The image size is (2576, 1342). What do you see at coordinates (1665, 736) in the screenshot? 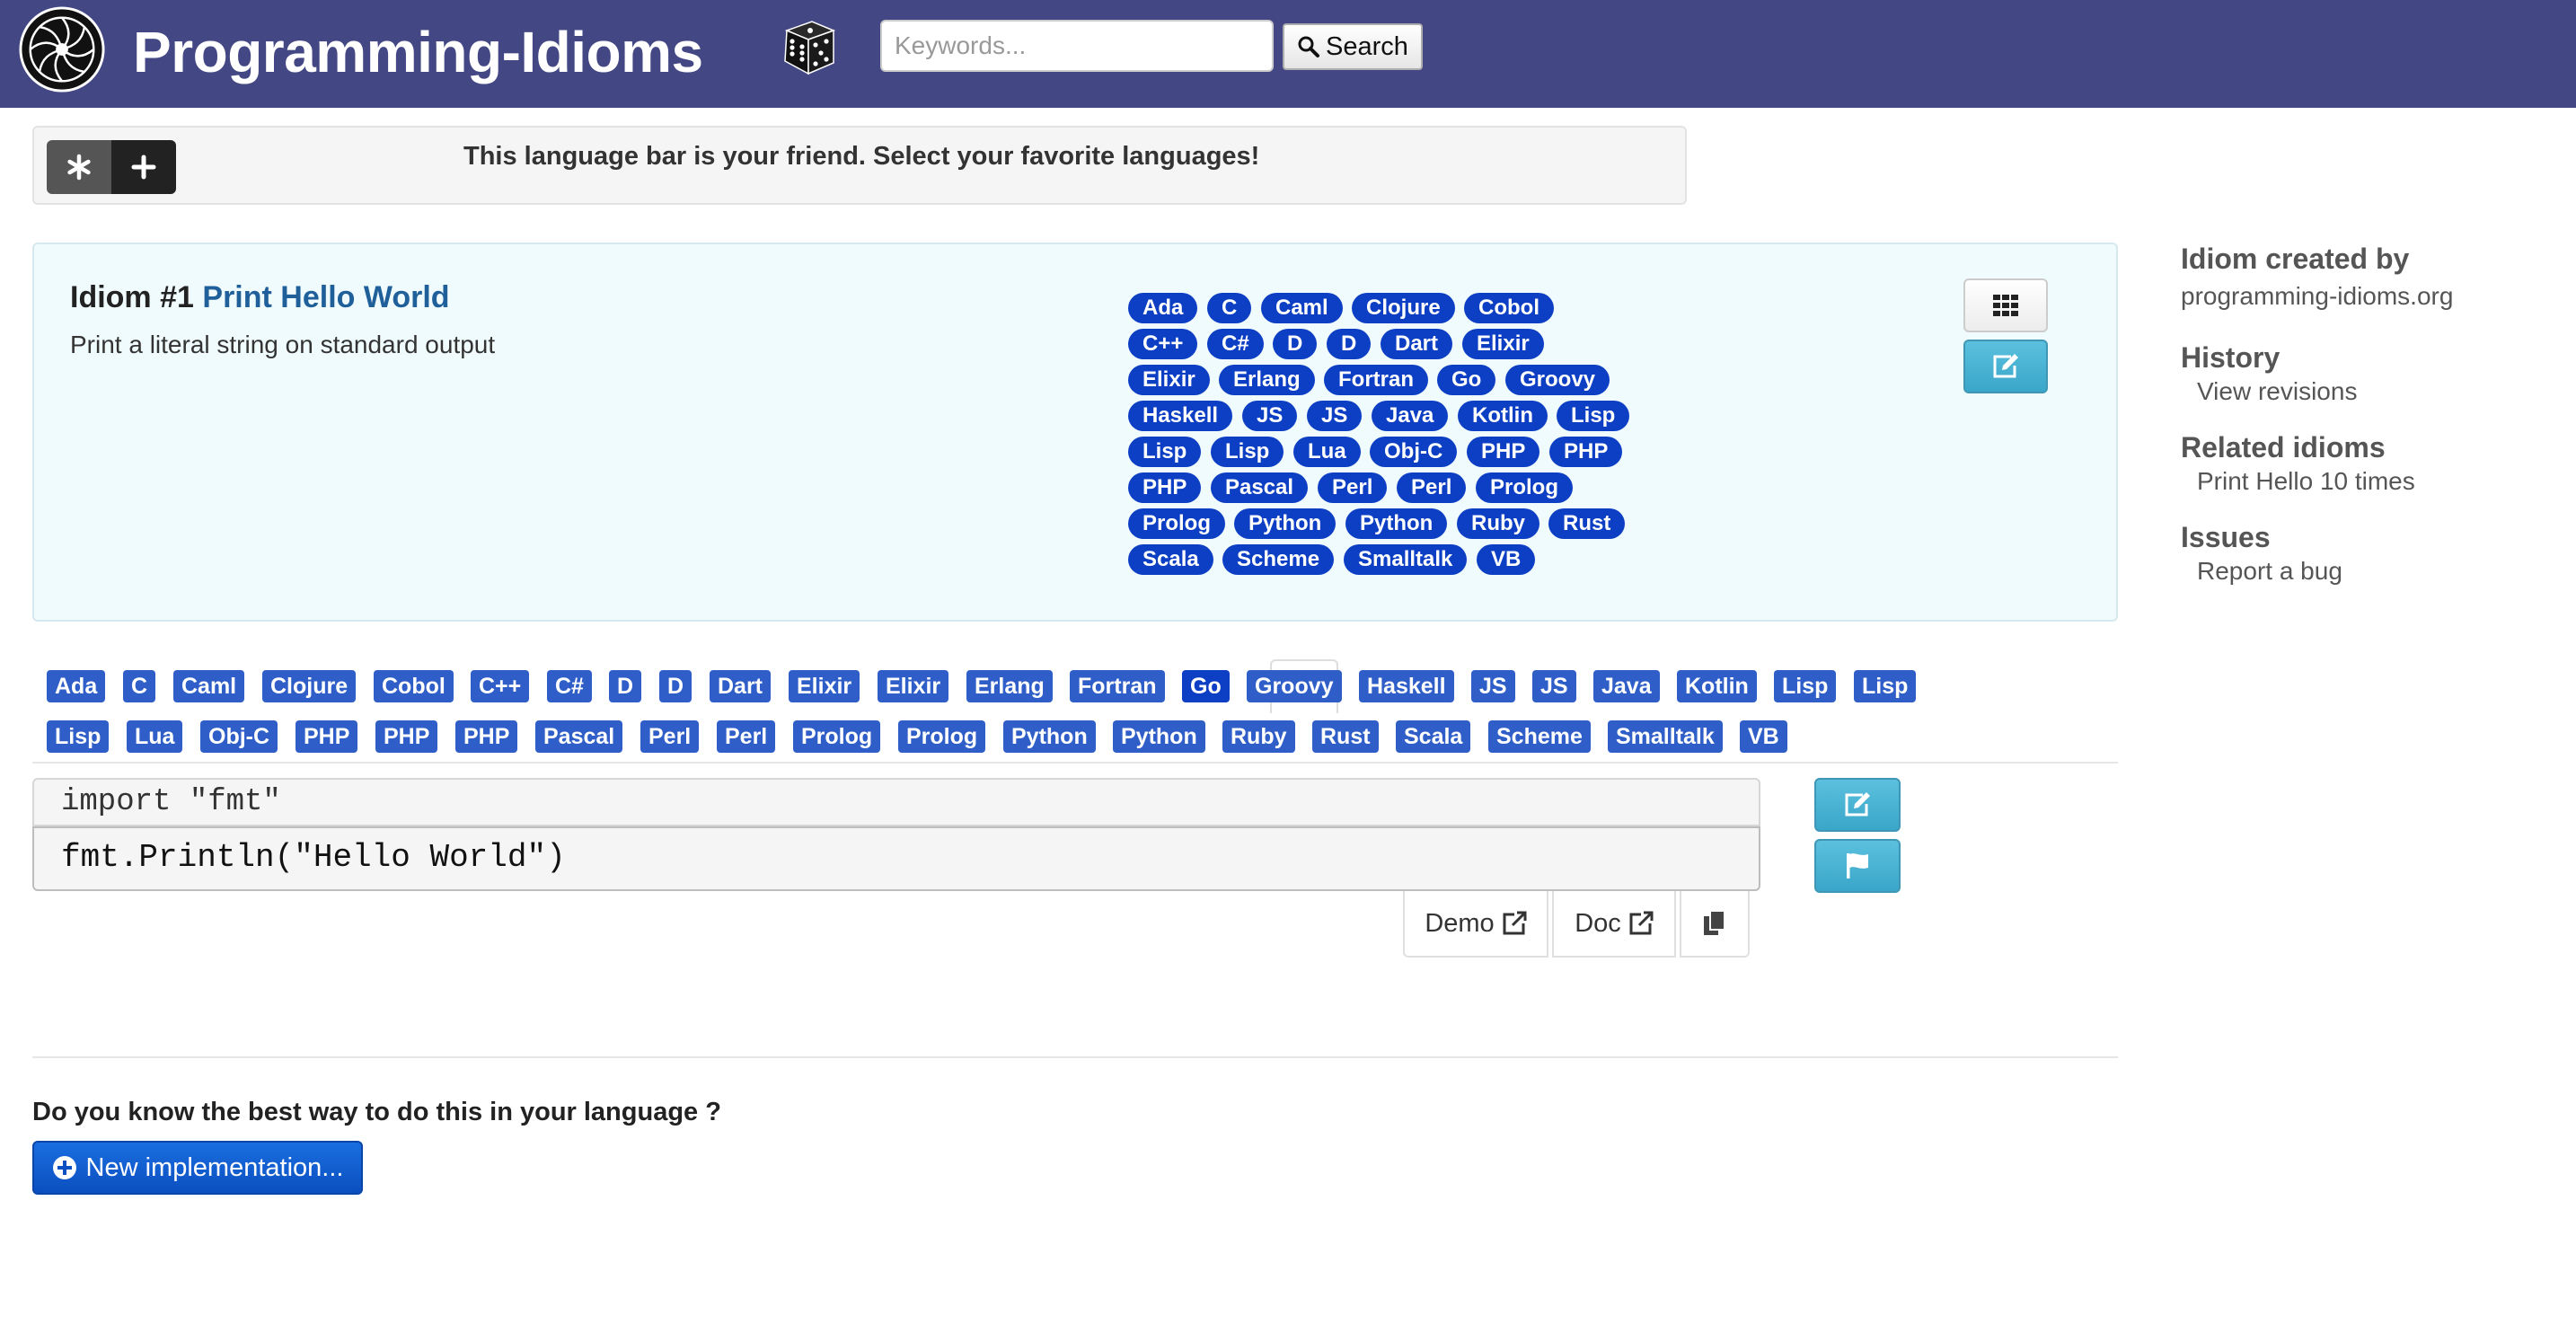
I see `language-tab: Smalltalk` at bounding box center [1665, 736].